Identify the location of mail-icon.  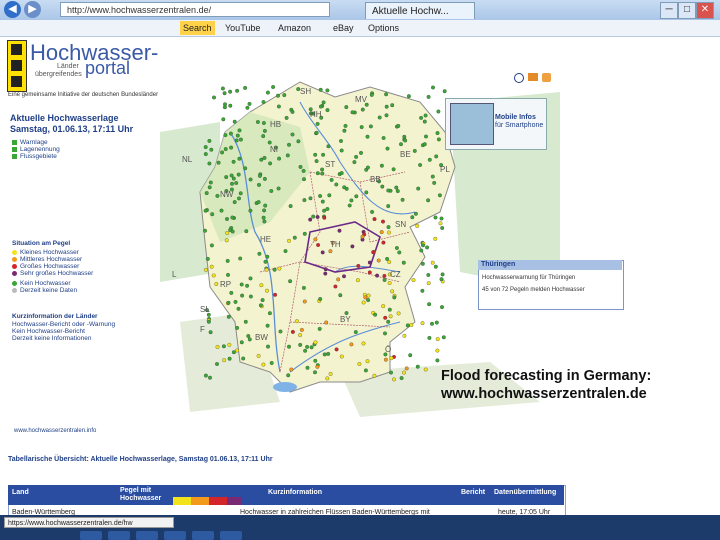
(533, 77).